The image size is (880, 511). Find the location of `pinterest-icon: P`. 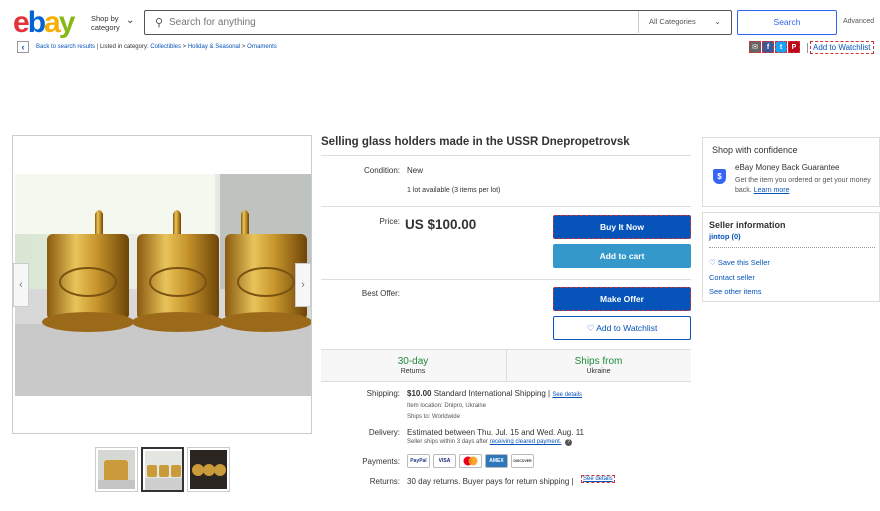

pinterest-icon: P is located at coordinates (794, 47).